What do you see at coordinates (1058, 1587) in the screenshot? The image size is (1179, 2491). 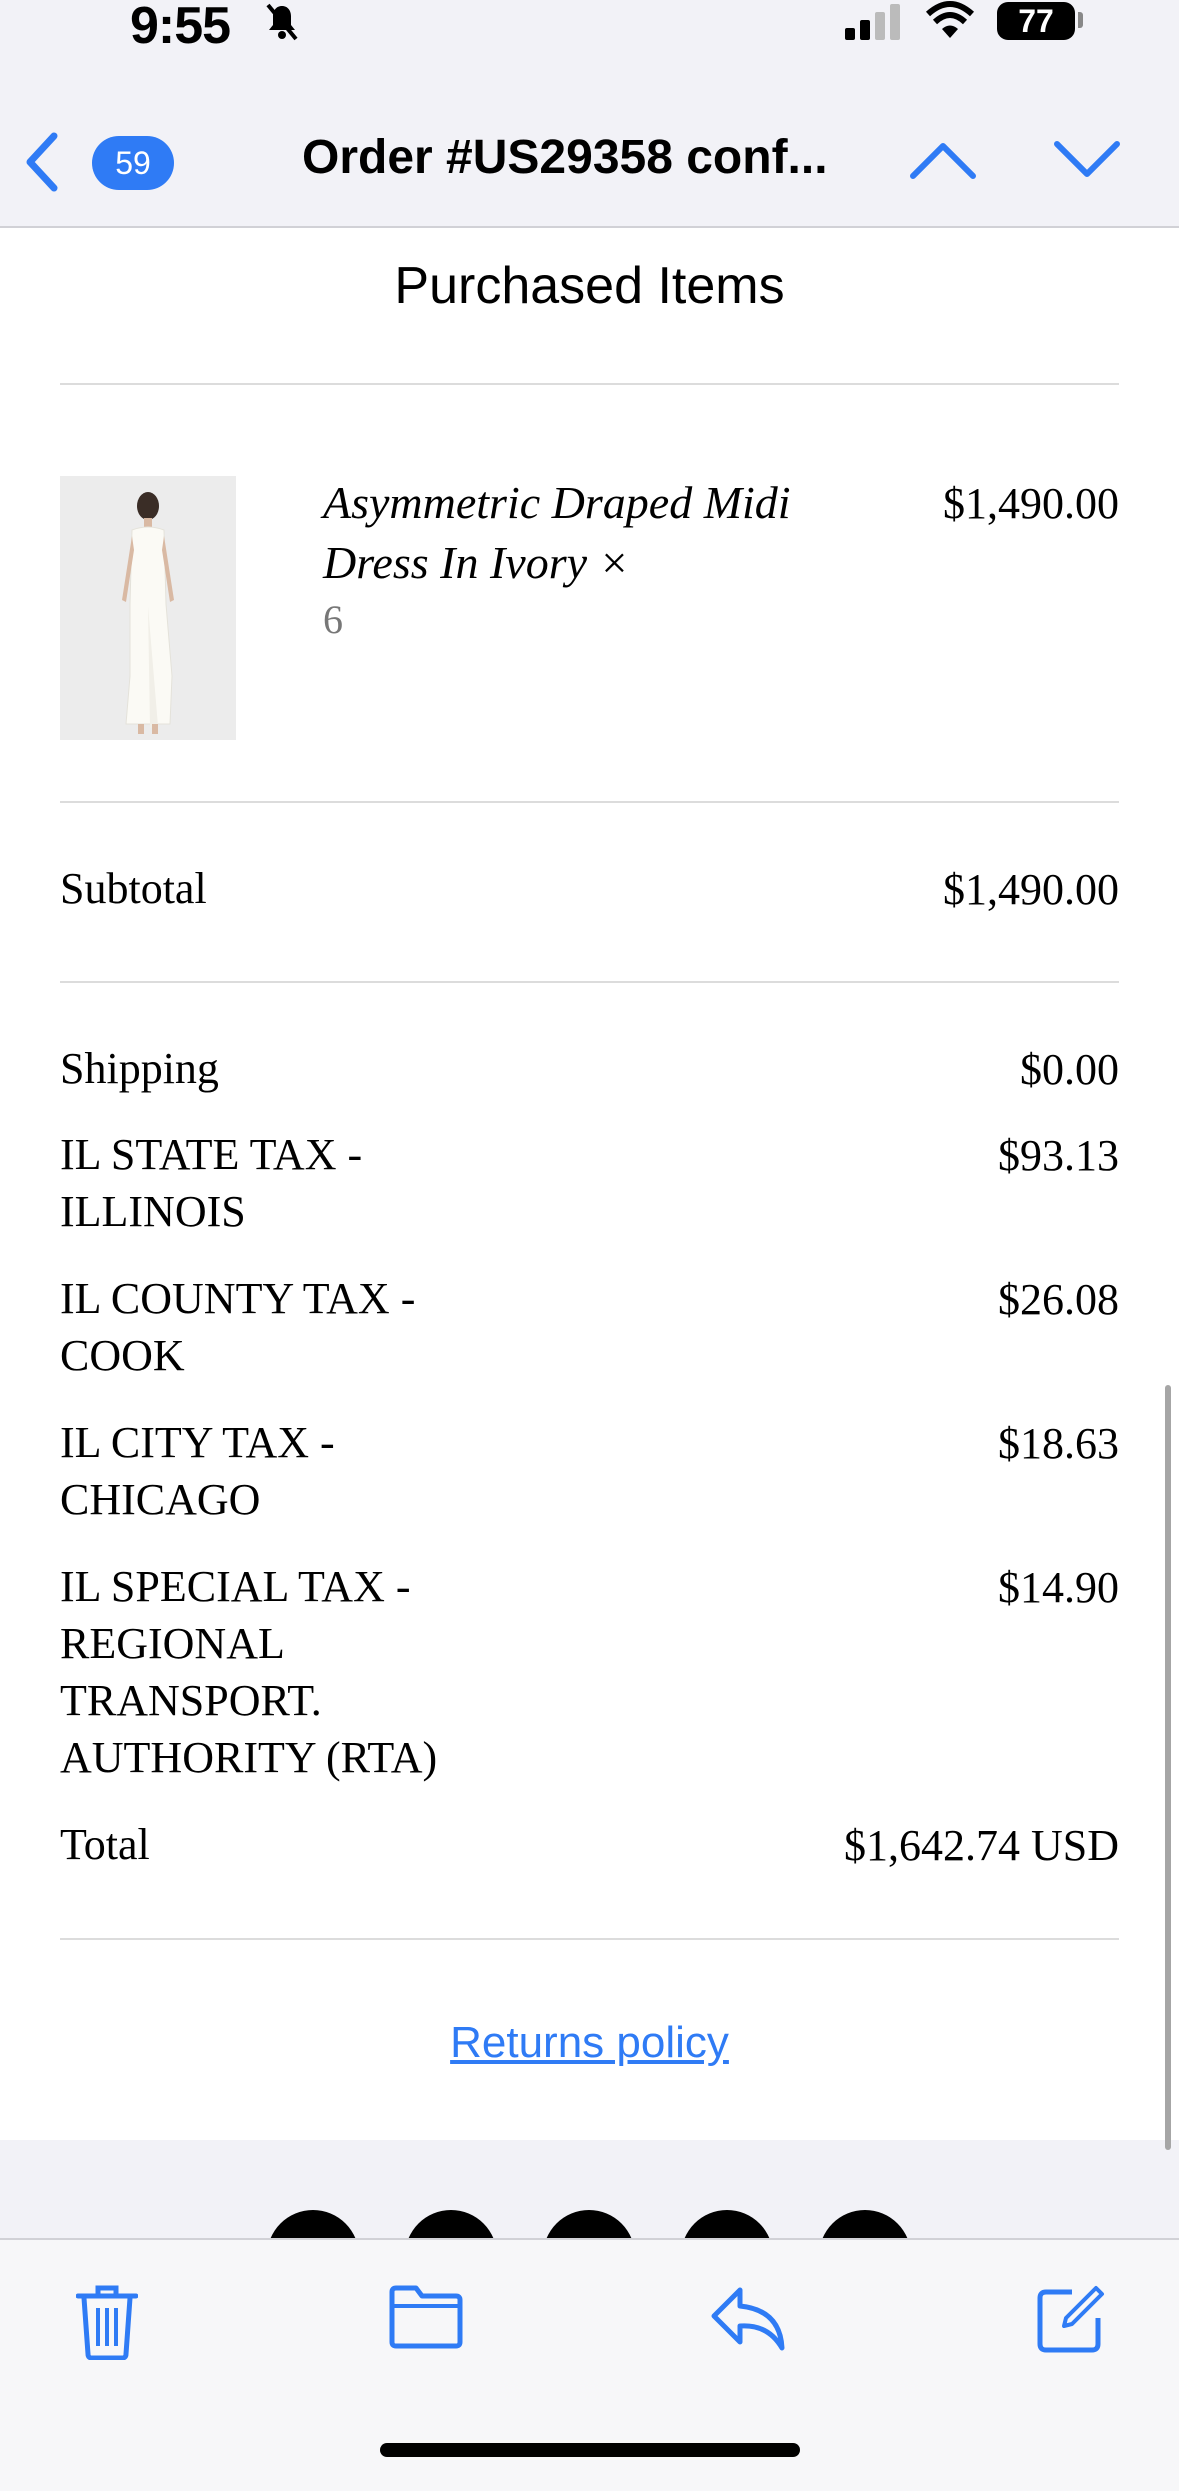 I see `special-tax-value: $14.90` at bounding box center [1058, 1587].